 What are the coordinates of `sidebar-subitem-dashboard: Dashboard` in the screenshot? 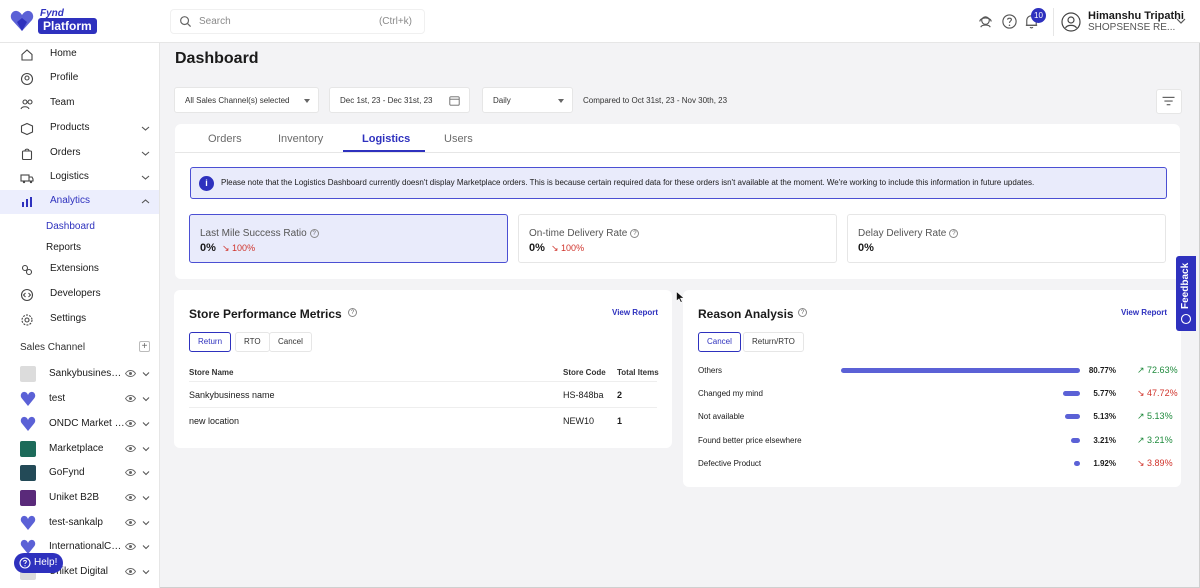 It's located at (70, 226).